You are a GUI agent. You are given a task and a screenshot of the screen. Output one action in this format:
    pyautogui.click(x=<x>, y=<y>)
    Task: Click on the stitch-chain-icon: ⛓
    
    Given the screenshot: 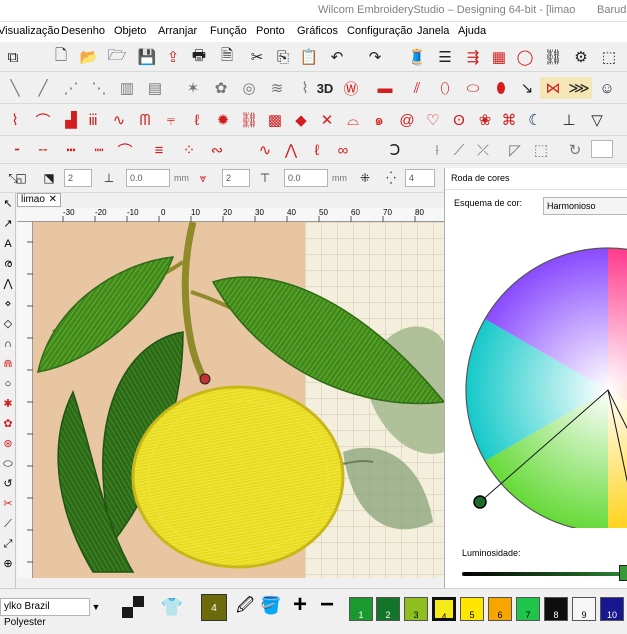 What is the action you would take?
    pyautogui.click(x=249, y=120)
    